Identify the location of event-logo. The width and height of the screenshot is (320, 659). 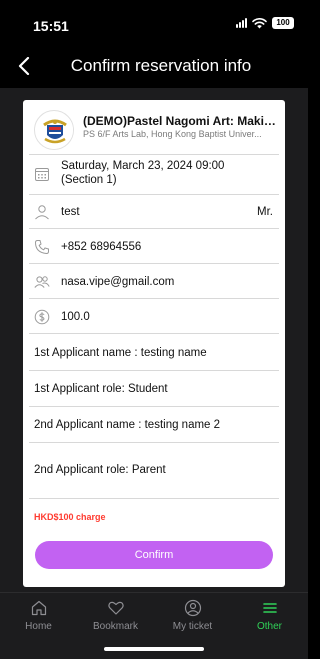
(54, 130).